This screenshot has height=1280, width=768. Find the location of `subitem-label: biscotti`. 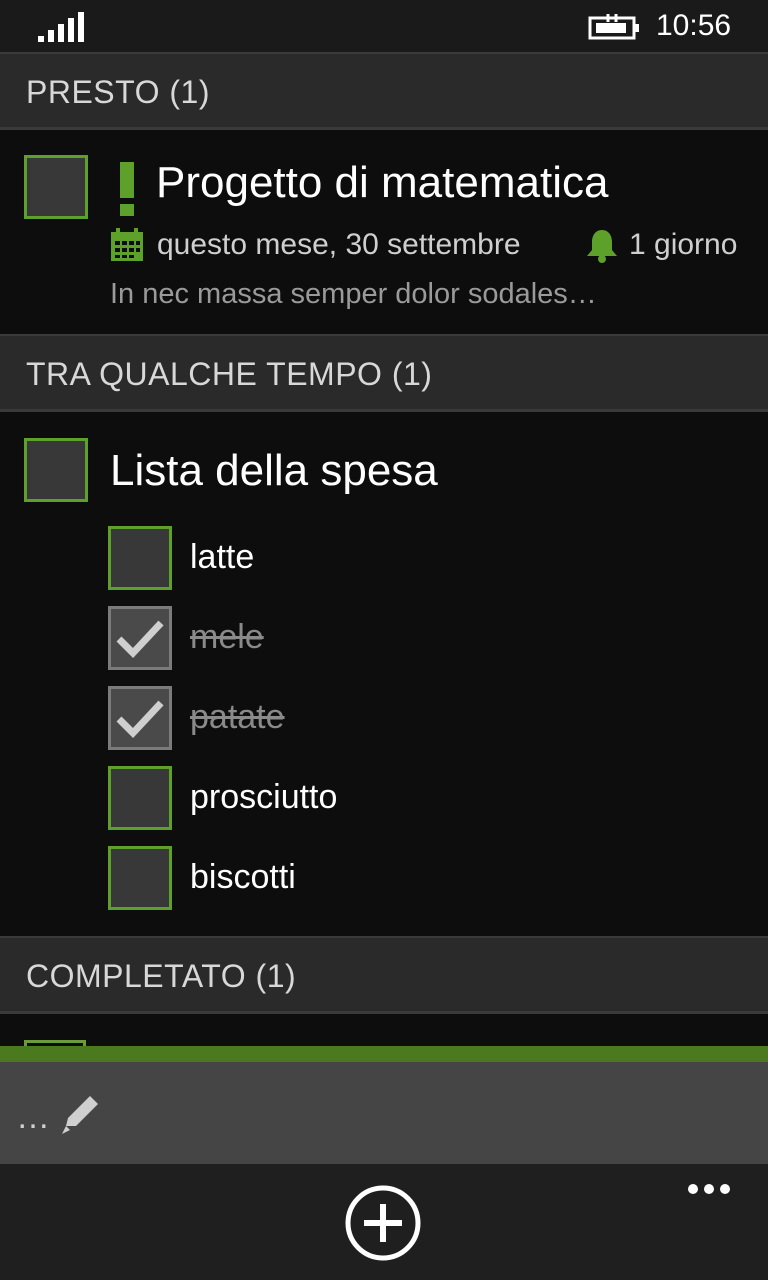

subitem-label: biscotti is located at coordinates (243, 877).